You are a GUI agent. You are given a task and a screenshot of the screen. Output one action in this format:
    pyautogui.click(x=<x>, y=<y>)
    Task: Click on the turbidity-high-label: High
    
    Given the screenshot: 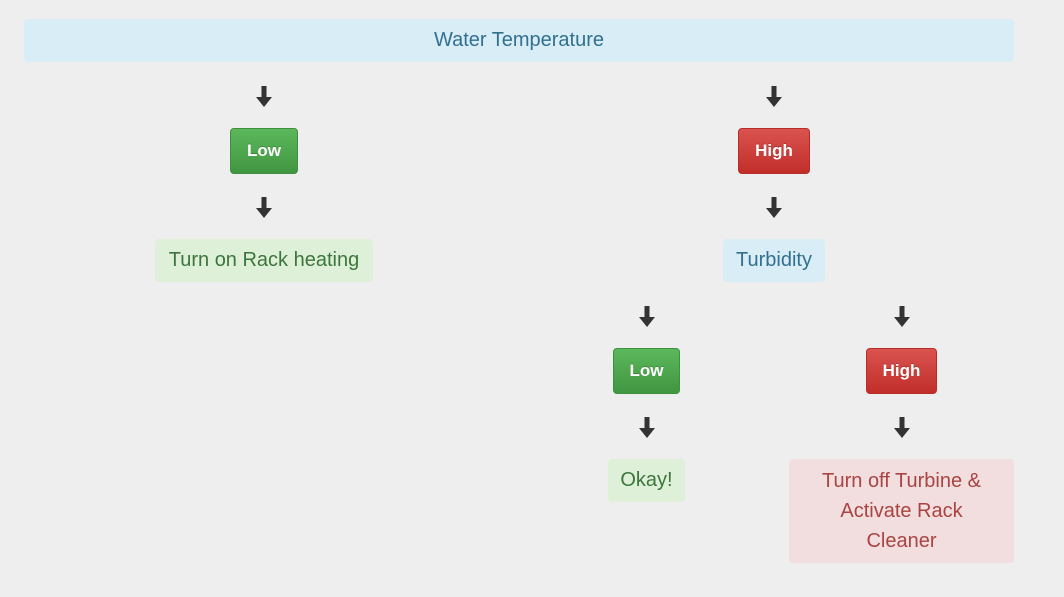 What is the action you would take?
    pyautogui.click(x=901, y=370)
    